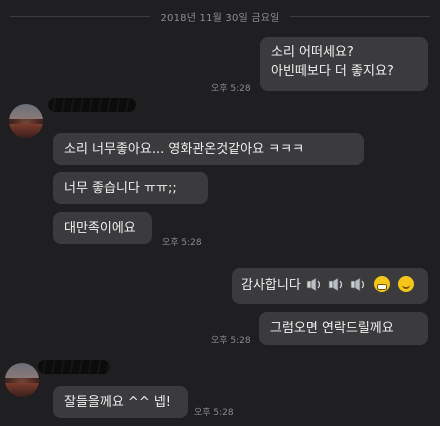  What do you see at coordinates (332, 328) in the screenshot?
I see `message-text: 그럼오면 연락드릴께요` at bounding box center [332, 328].